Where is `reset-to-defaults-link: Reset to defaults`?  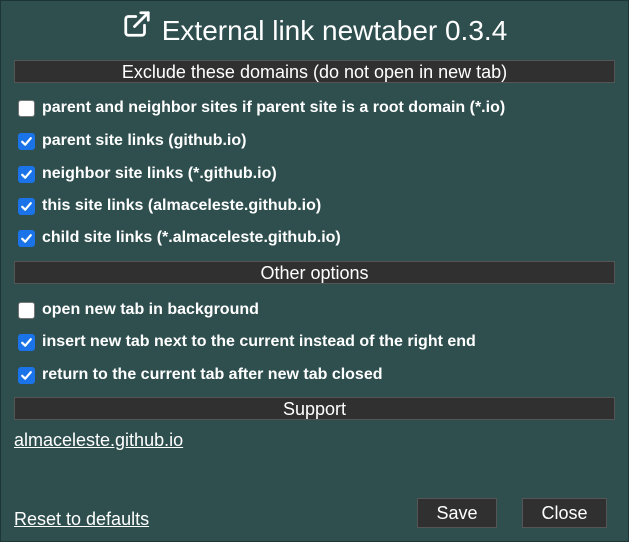
reset-to-defaults-link: Reset to defaults is located at coordinates (81, 519).